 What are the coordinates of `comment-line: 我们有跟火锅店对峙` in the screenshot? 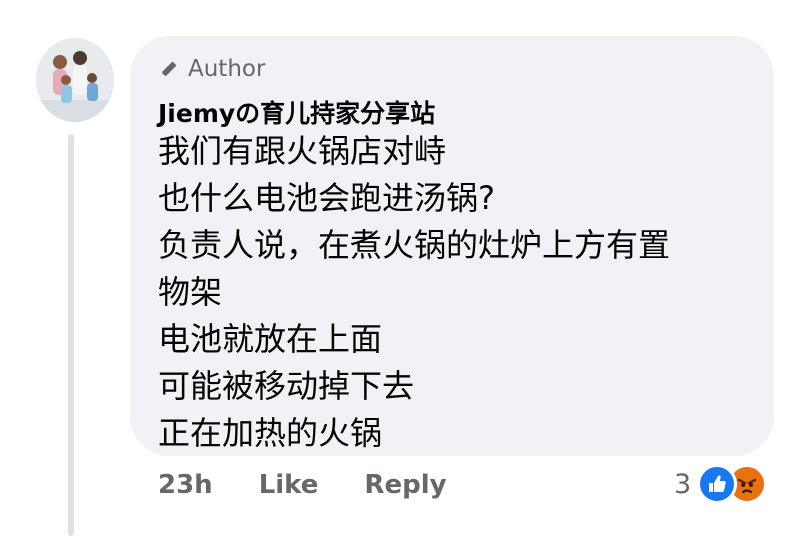 It's located at (302, 151).